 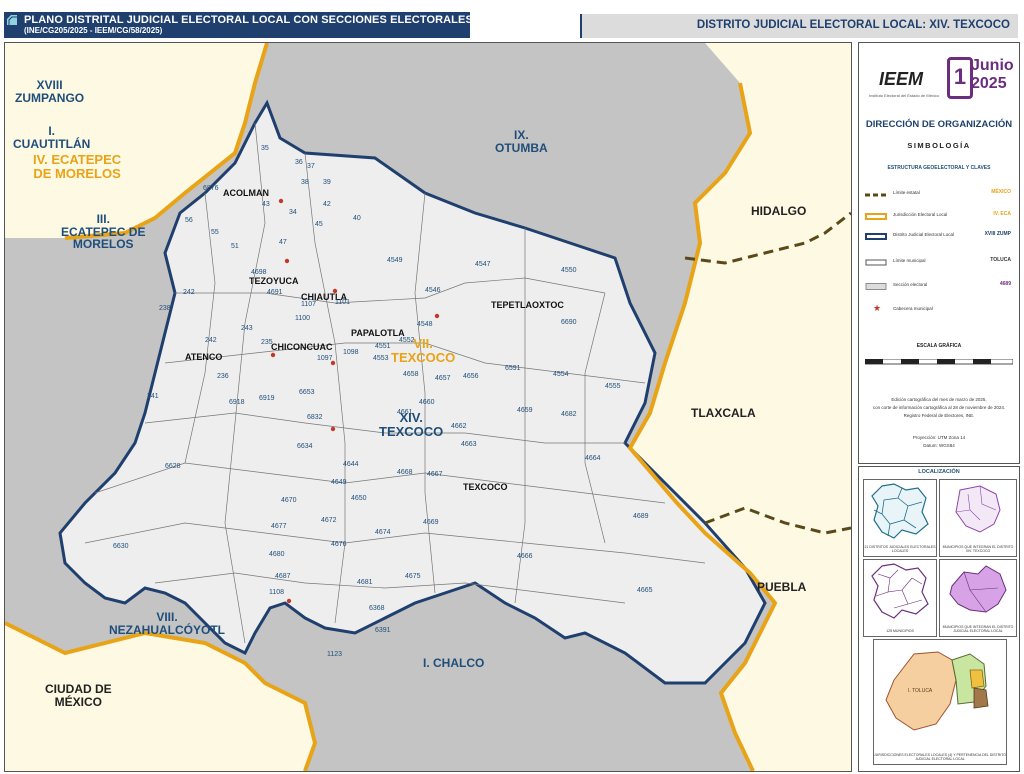 What do you see at coordinates (435, 474) in the screenshot?
I see `section-label: 4667` at bounding box center [435, 474].